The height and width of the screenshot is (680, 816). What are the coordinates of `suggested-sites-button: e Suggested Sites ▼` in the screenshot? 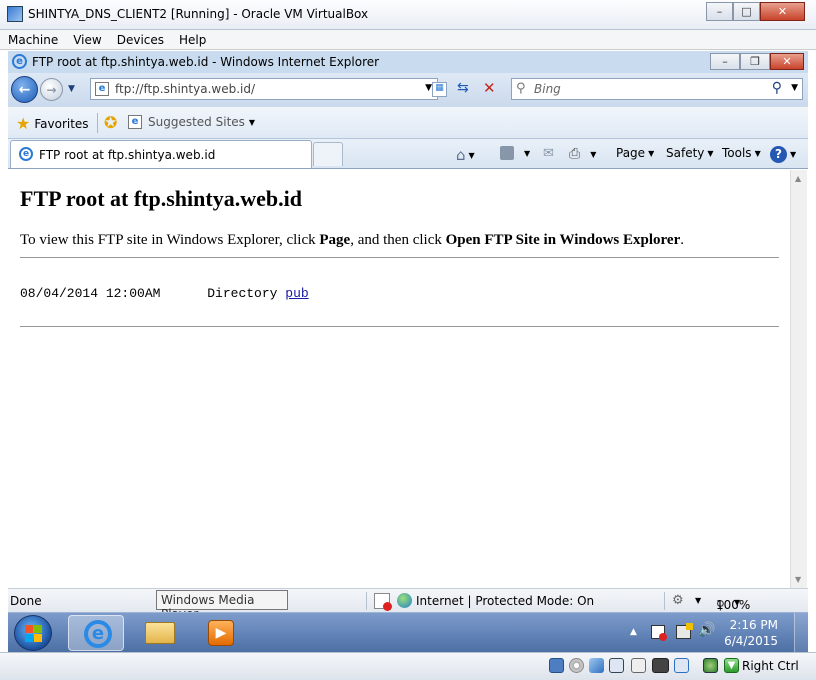 It's located at (191, 122).